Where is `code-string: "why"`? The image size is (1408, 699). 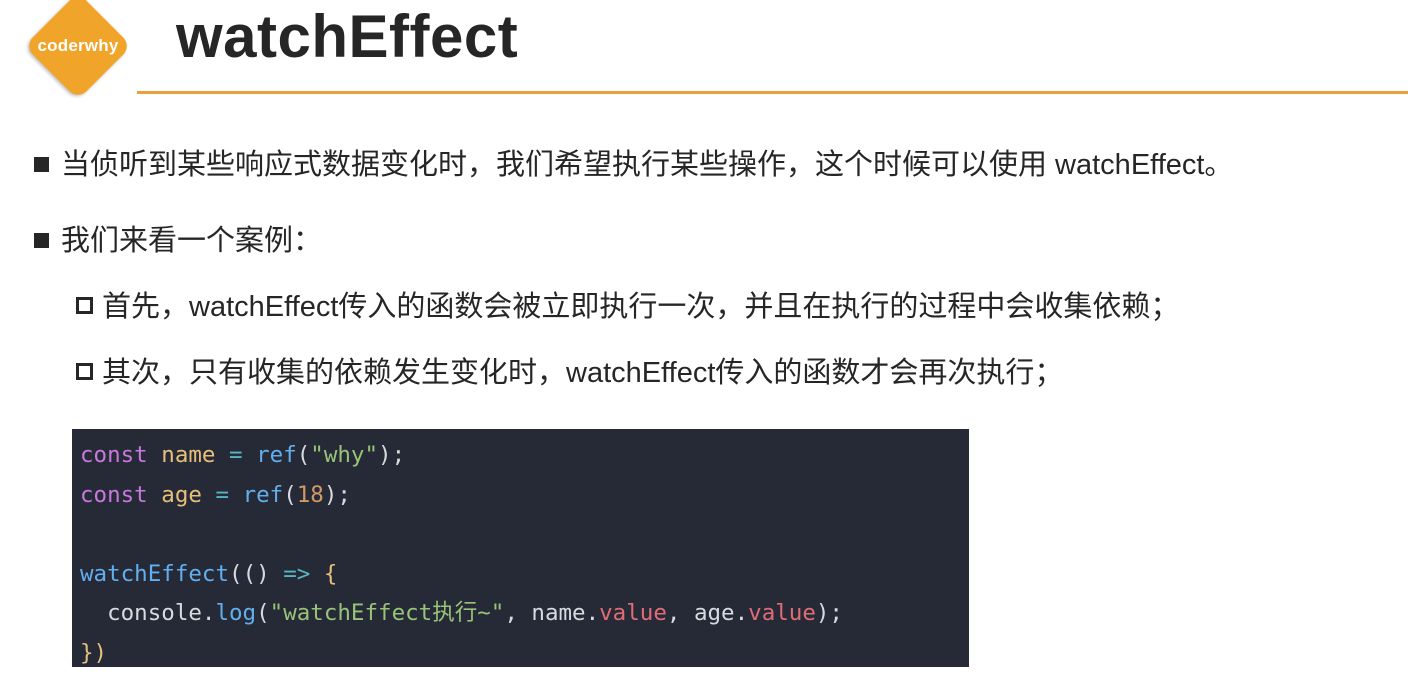
code-string: "why" is located at coordinates (344, 455).